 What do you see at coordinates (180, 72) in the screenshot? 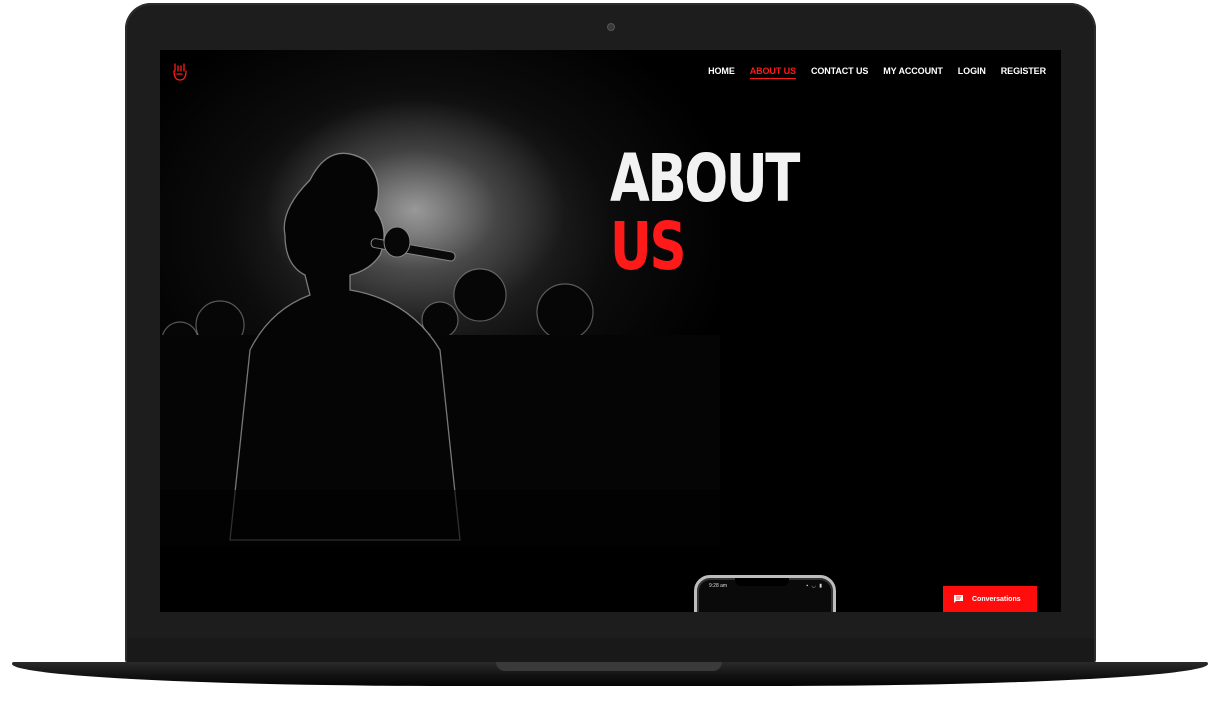
I see `rock-hand-icon` at bounding box center [180, 72].